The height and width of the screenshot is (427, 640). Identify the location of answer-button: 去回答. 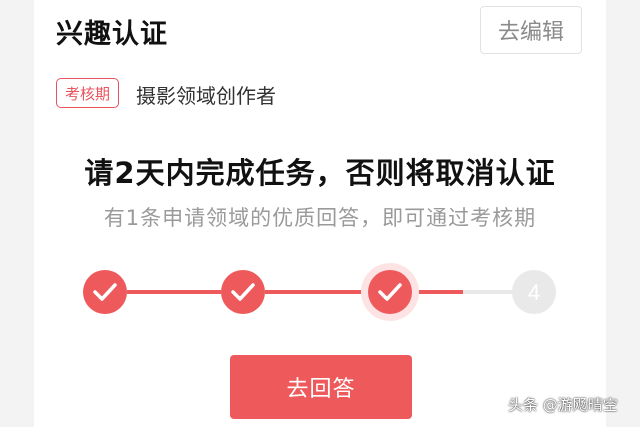
(321, 387).